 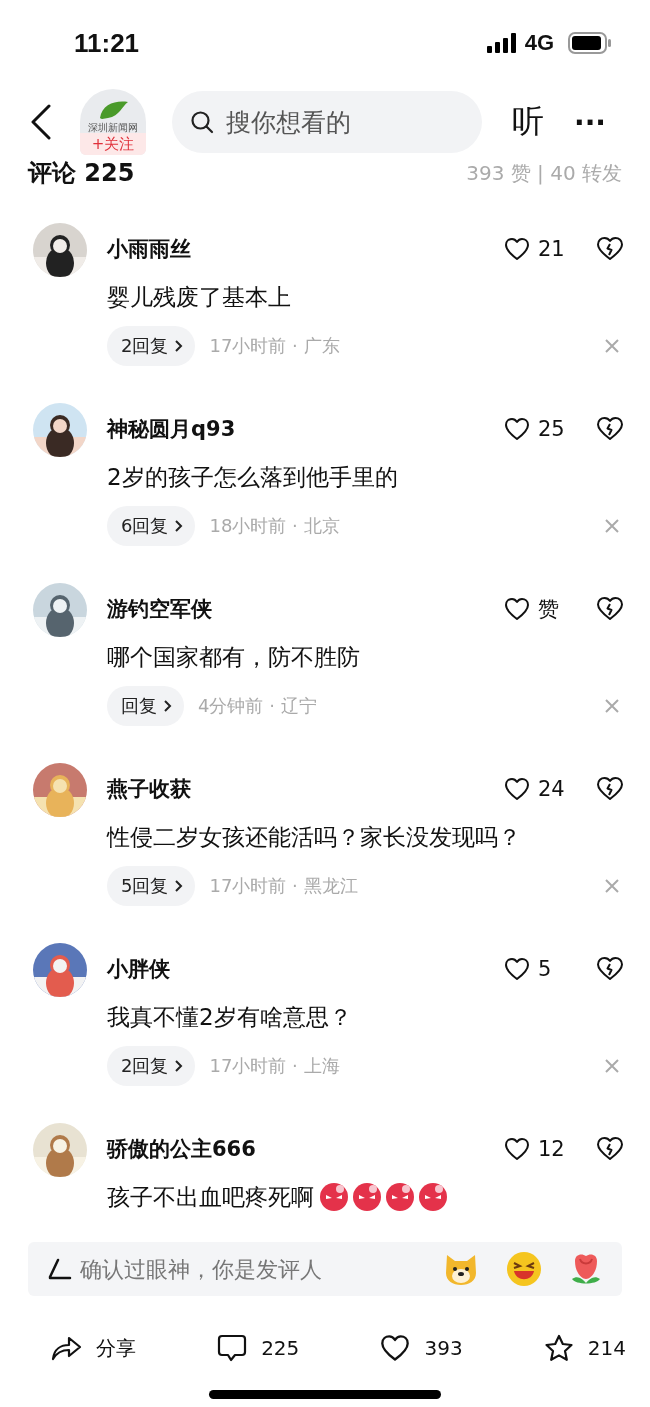 I want to click on account-name: 深圳新闻网, so click(x=113, y=127).